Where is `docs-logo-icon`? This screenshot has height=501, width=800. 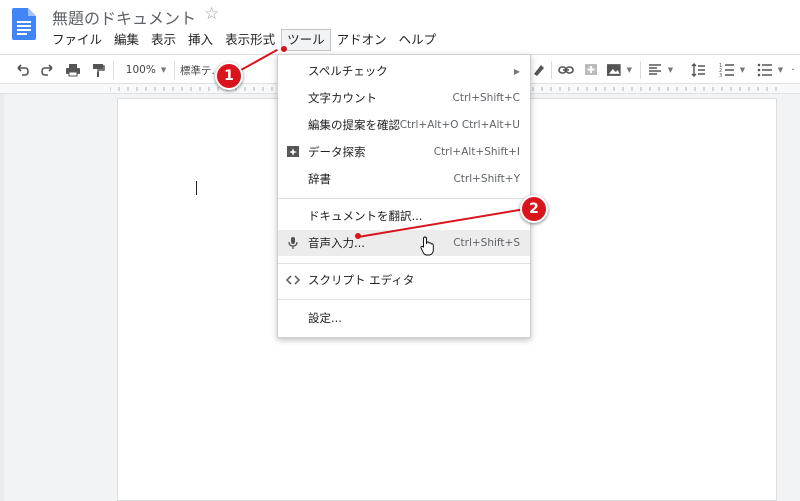
docs-logo-icon is located at coordinates (24, 24).